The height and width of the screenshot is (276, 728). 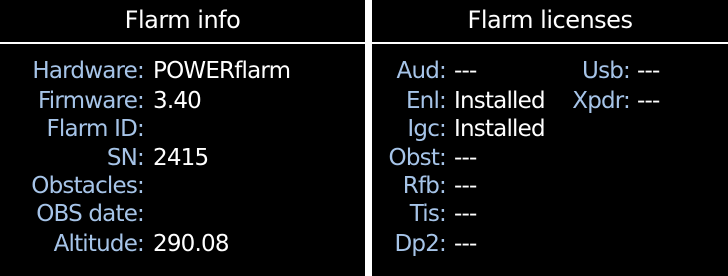 What do you see at coordinates (550, 71) in the screenshot?
I see `license-row-aud: Aud: --- Usb: ---` at bounding box center [550, 71].